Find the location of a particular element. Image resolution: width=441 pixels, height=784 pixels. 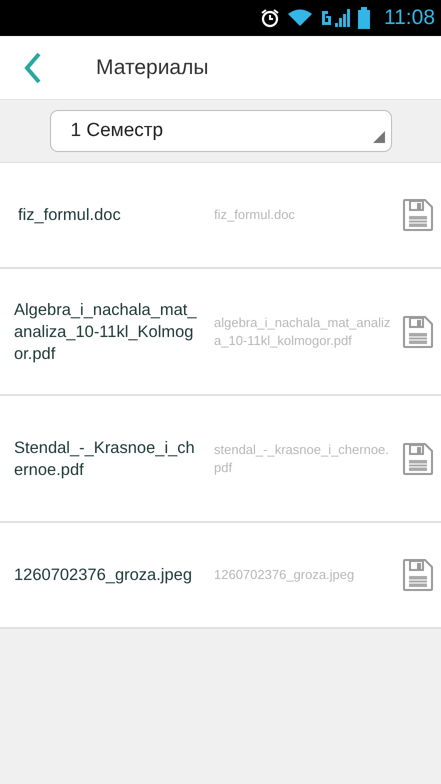

file-title: Algebra_i_nachala_mat_analiza_10-11kl_Kolmogor.pdf is located at coordinates (106, 332).